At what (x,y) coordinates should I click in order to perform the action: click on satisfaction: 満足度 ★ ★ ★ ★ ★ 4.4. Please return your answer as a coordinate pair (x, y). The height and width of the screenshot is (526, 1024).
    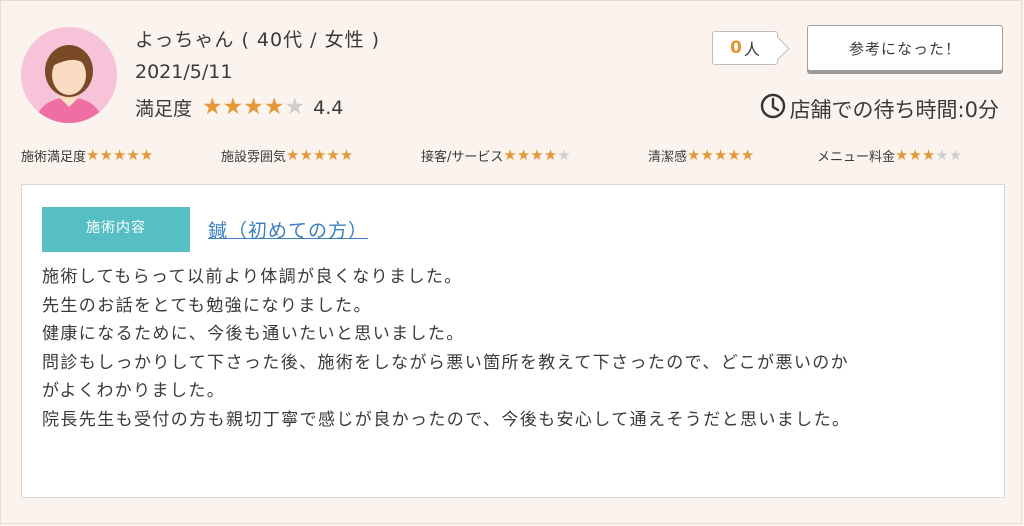
    Looking at the image, I should click on (239, 107).